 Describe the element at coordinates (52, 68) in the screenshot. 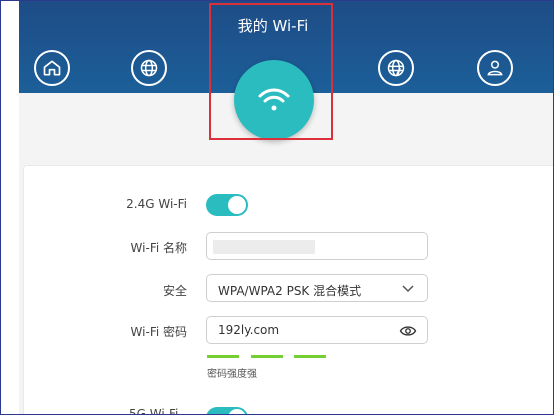

I see `home-icon` at that location.